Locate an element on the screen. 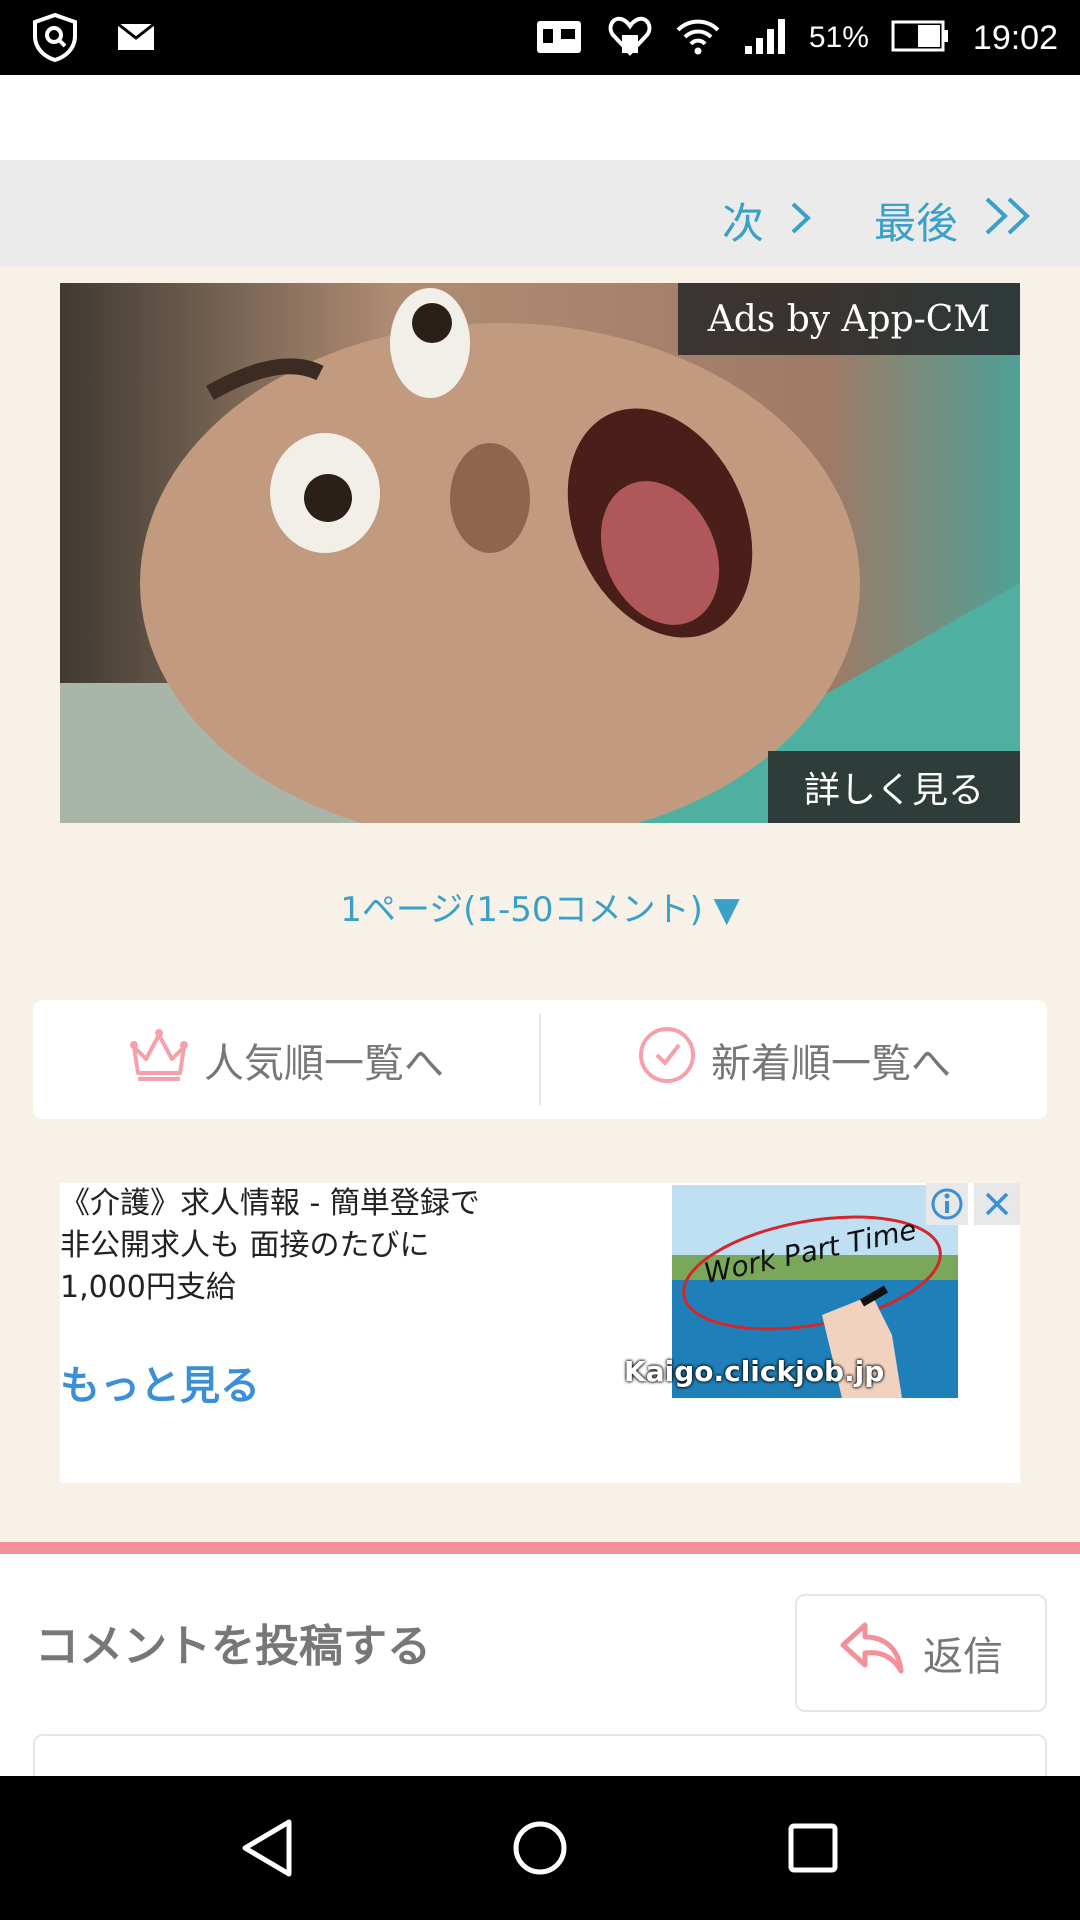 Image resolution: width=1080 pixels, height=1920 pixels. mail-icon is located at coordinates (136, 39).